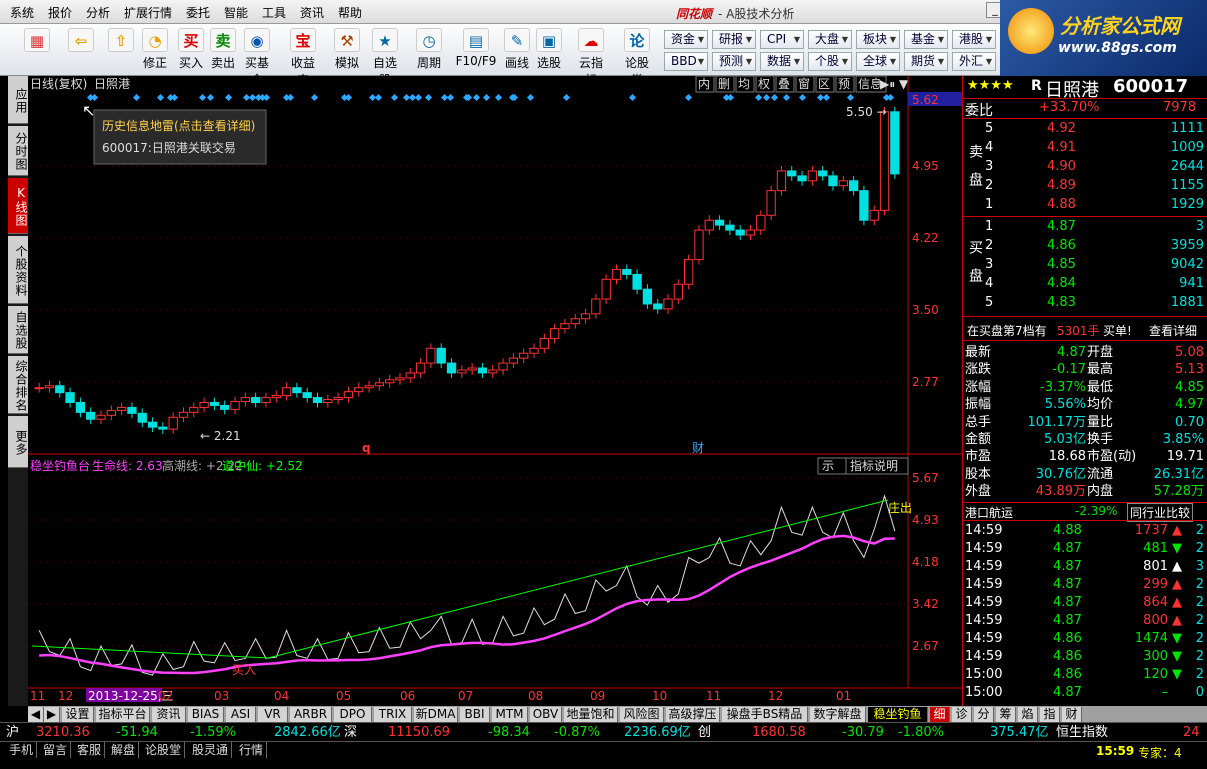 This screenshot has width=1207, height=769. Describe the element at coordinates (1085, 129) in the screenshot. I see `sell-level-5: 5 4.92 1111` at that location.